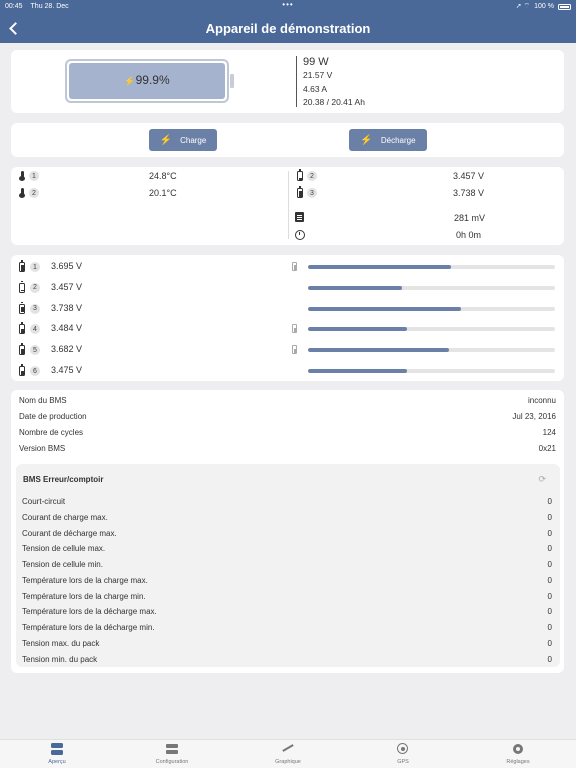 Image resolution: width=576 pixels, height=768 pixels. I want to click on discharge-button: ⚡ Décharge, so click(388, 140).